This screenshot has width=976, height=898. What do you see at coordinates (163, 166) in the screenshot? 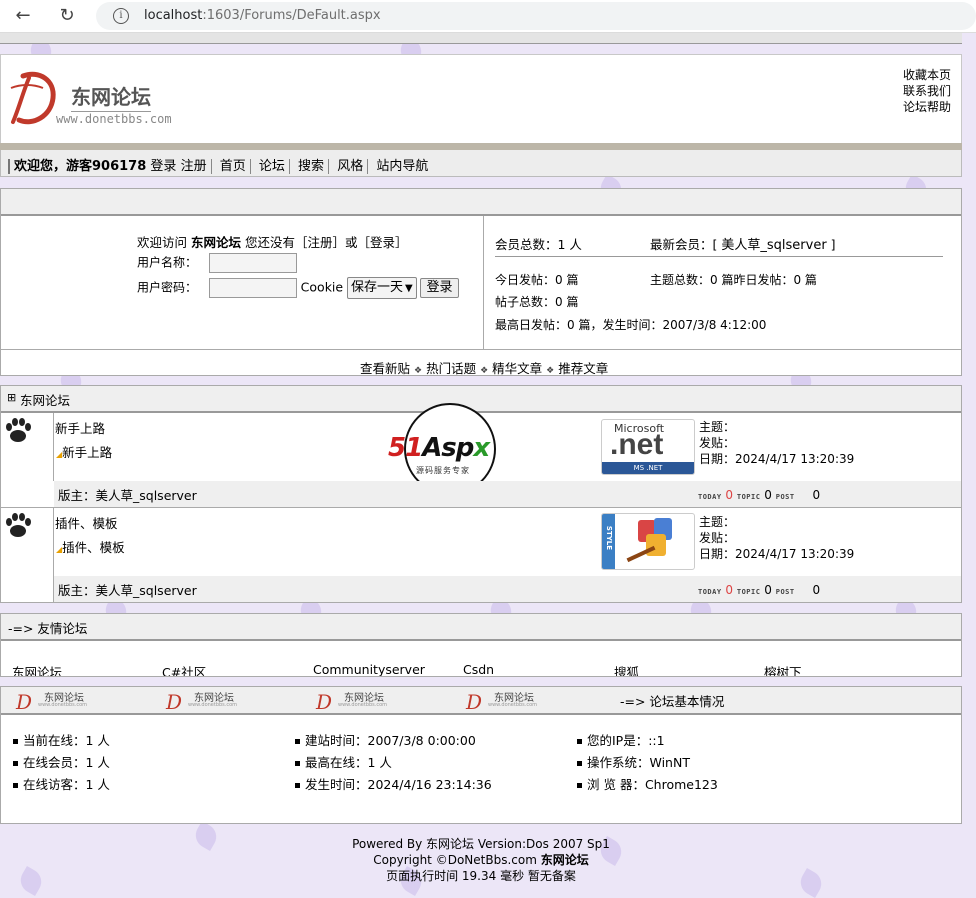
I see `nav-login: 登录` at bounding box center [163, 166].